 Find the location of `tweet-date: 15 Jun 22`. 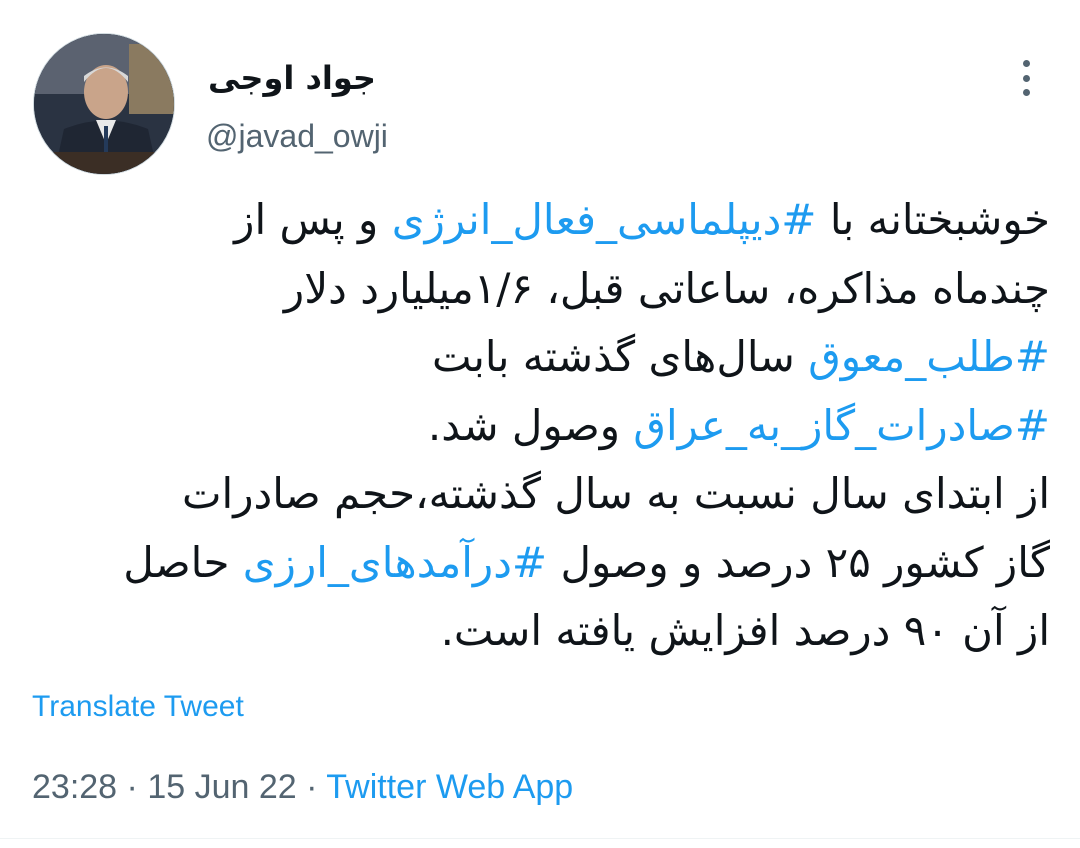

tweet-date: 15 Jun 22 is located at coordinates (221, 787).